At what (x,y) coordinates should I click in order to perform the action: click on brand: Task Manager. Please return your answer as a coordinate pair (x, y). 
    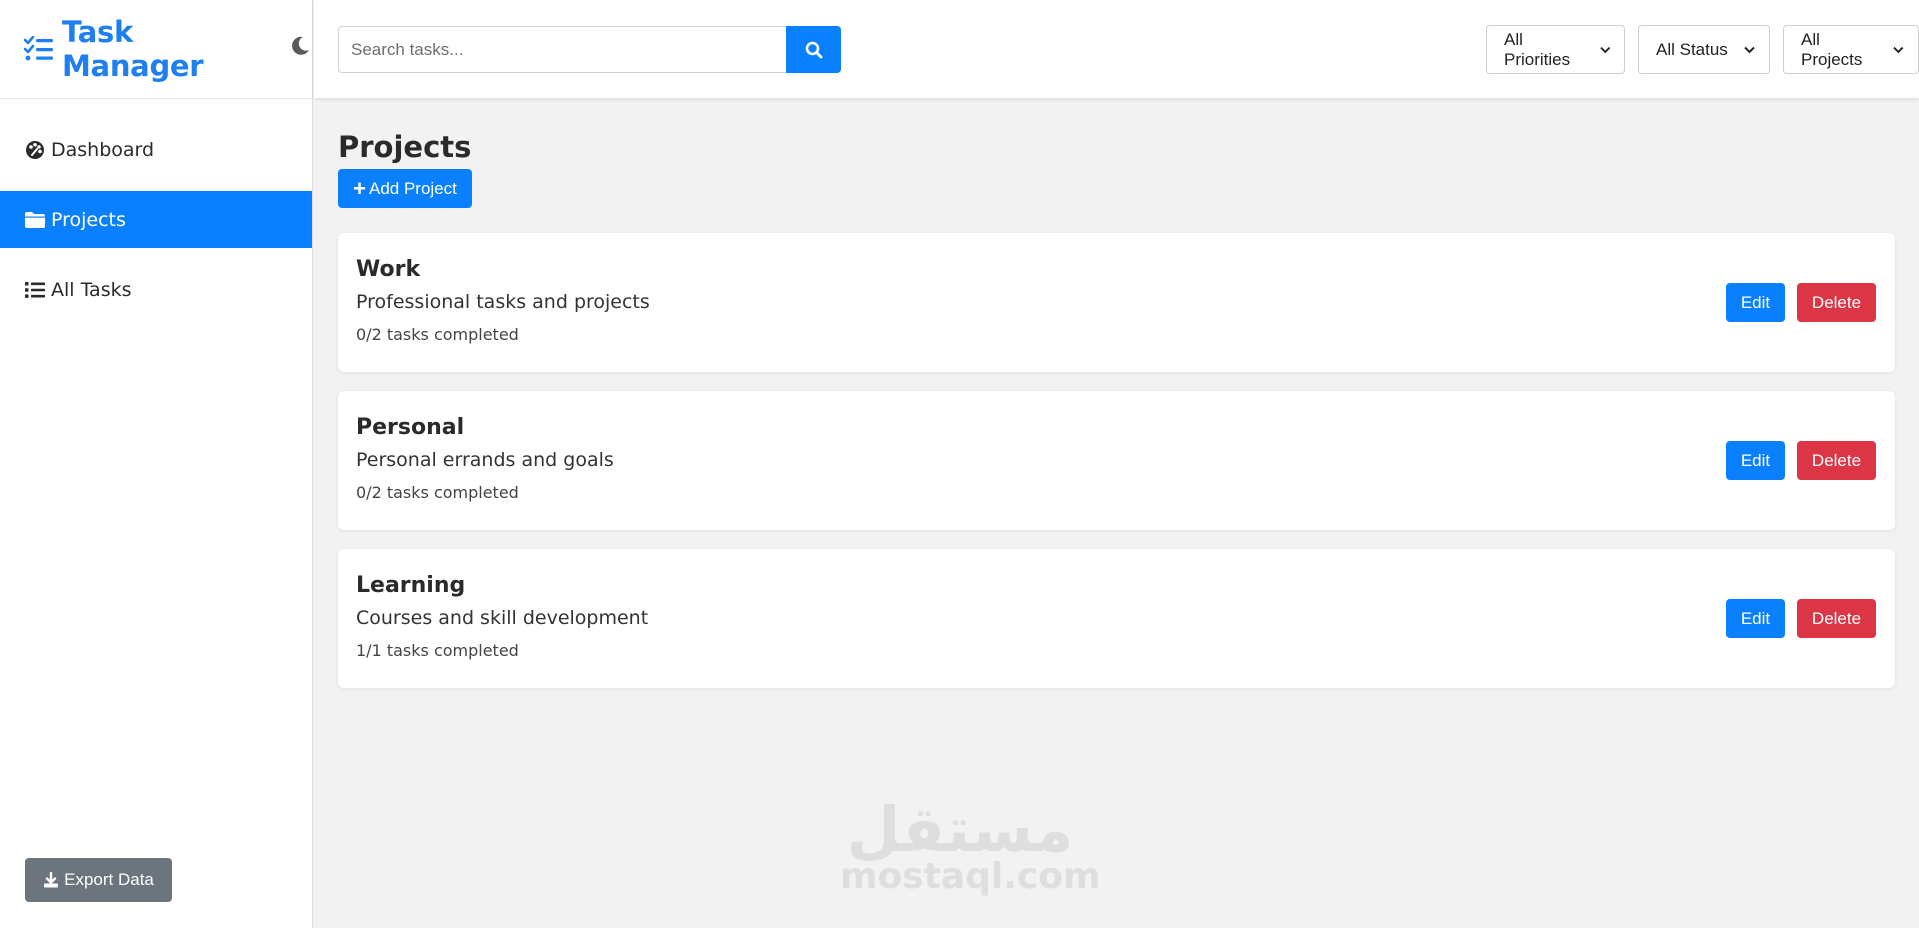
    Looking at the image, I should click on (156, 49).